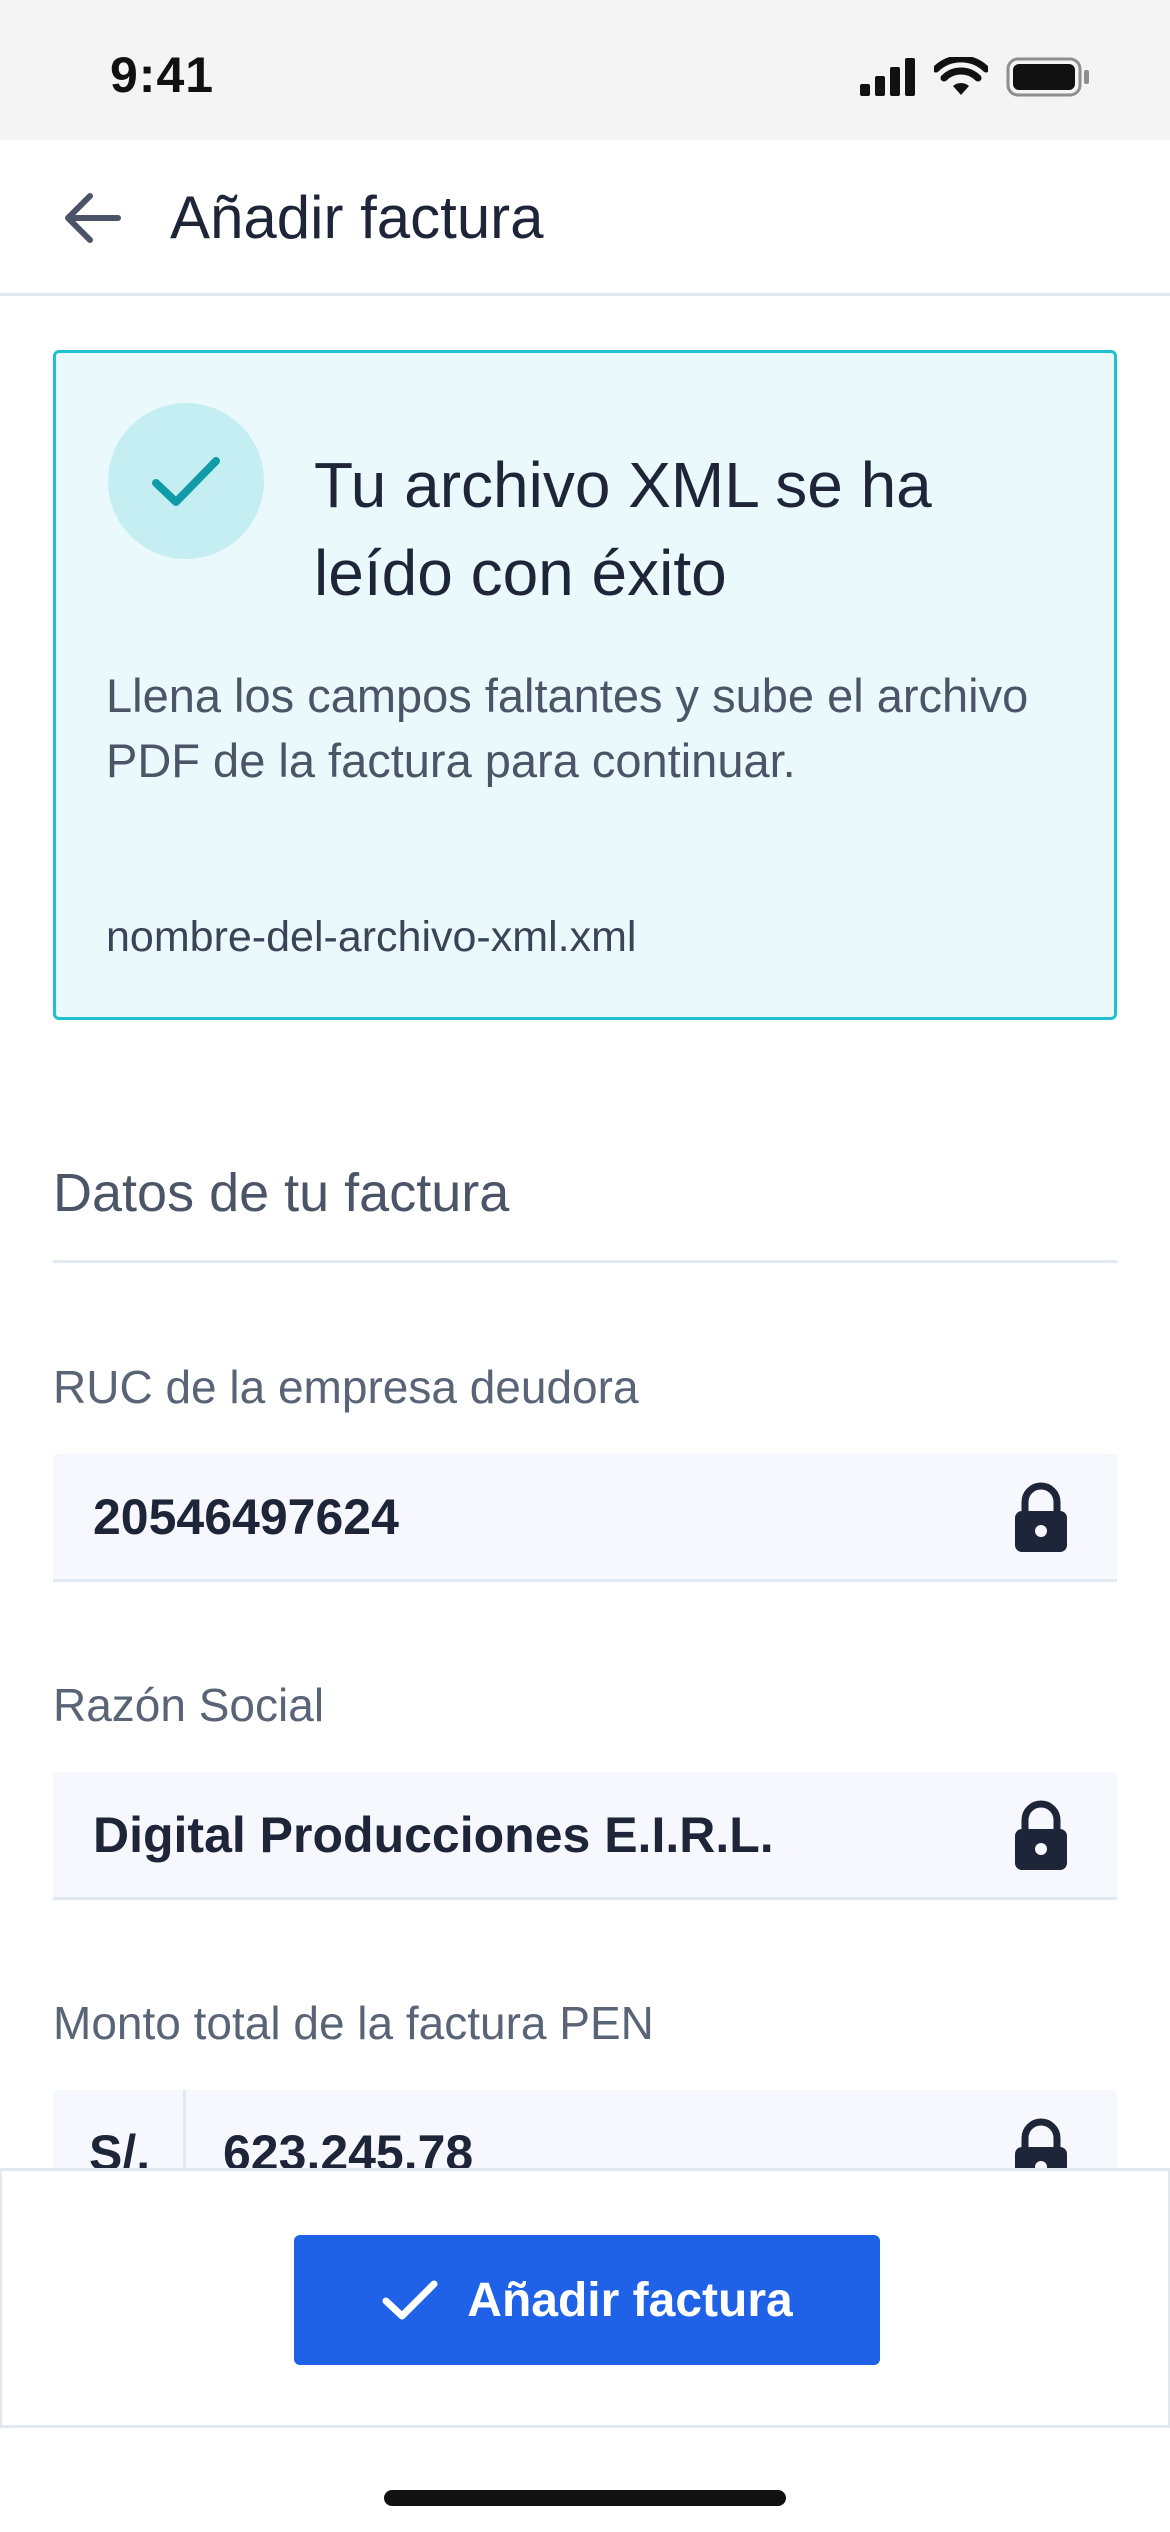  I want to click on back-arrow-icon, so click(93, 218).